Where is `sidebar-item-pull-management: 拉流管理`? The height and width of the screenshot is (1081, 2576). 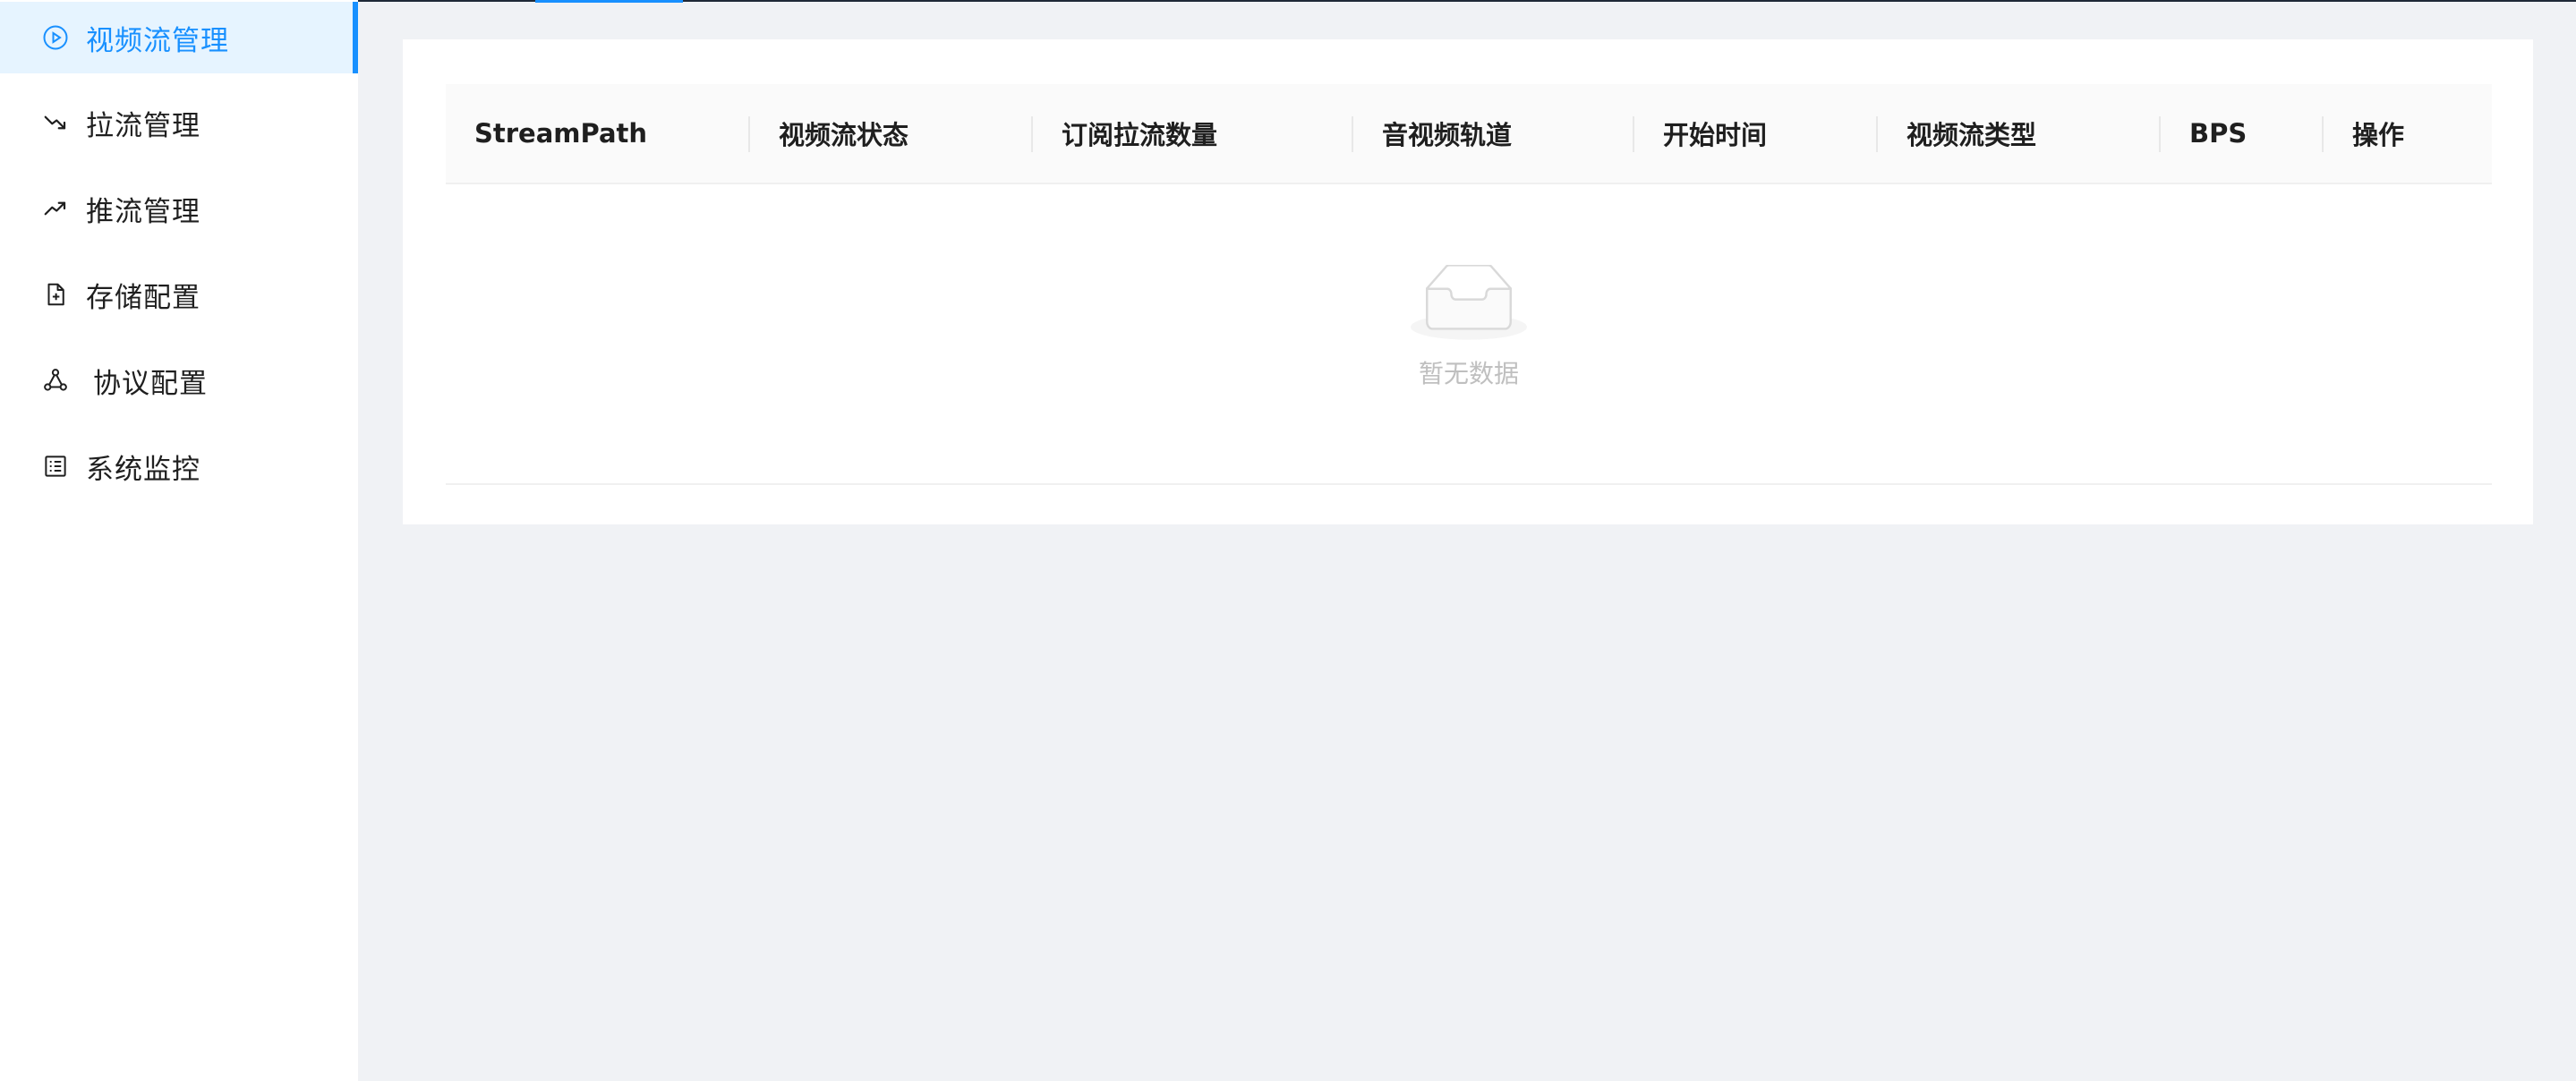
sidebar-item-pull-management: 拉流管理 is located at coordinates (179, 123).